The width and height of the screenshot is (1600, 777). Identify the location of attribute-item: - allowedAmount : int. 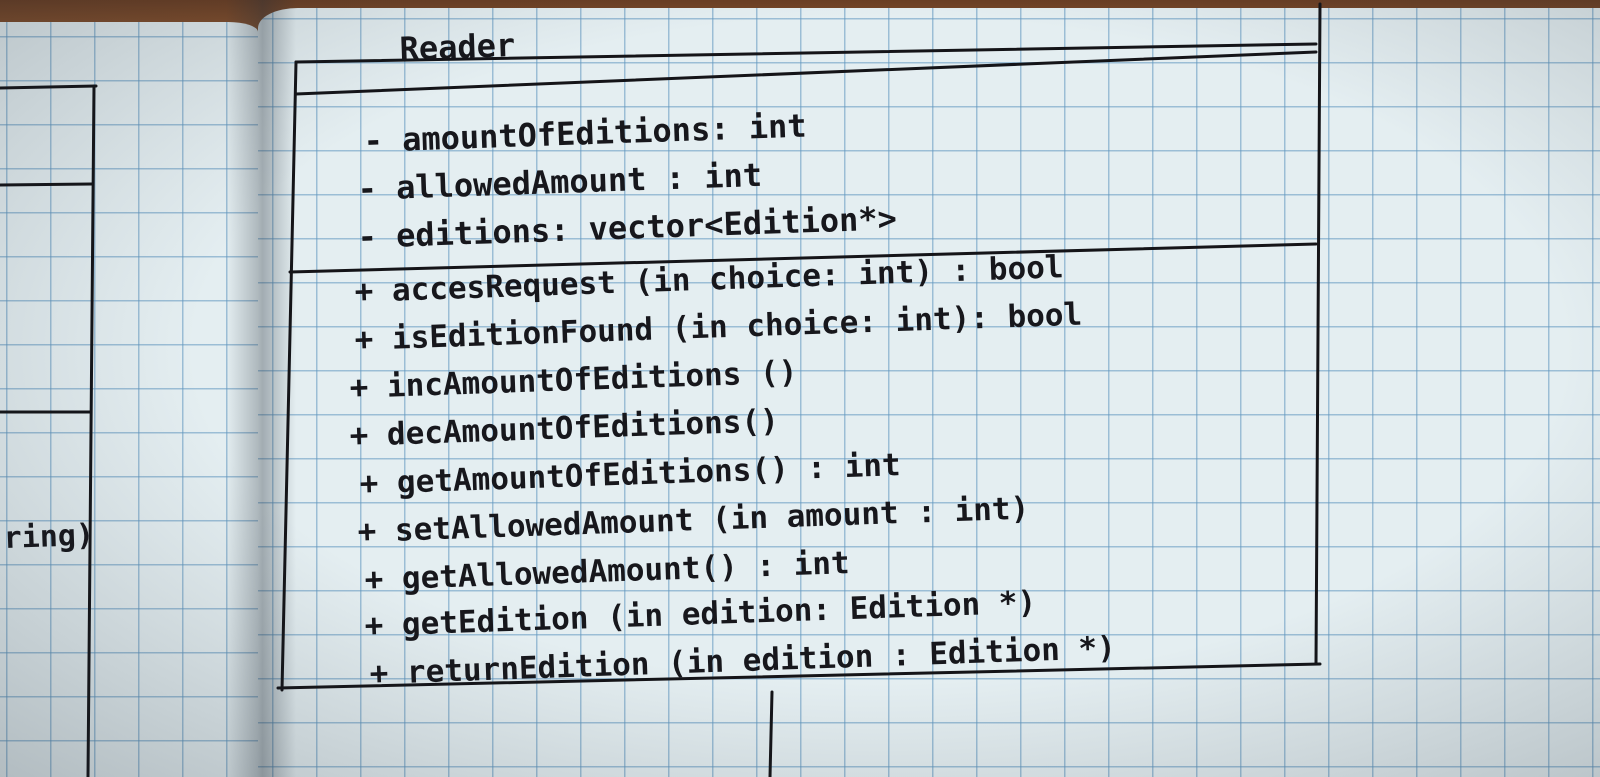
(560, 182).